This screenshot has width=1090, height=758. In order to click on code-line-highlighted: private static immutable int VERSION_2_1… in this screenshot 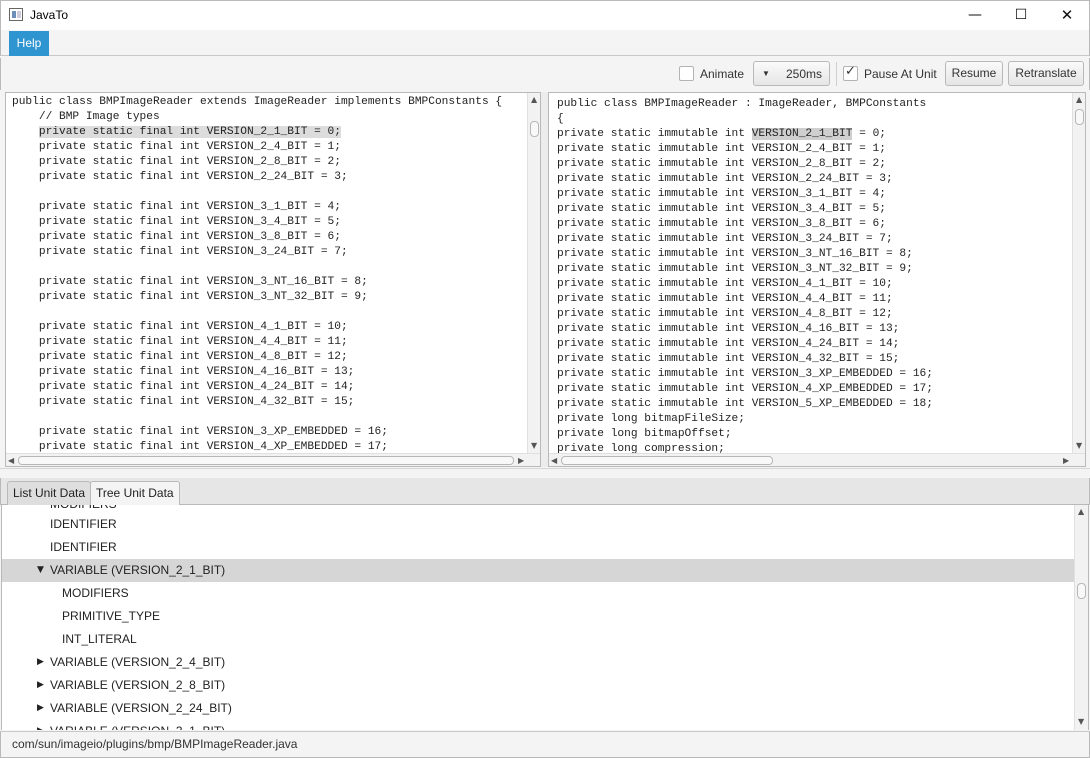, I will do `click(721, 134)`.